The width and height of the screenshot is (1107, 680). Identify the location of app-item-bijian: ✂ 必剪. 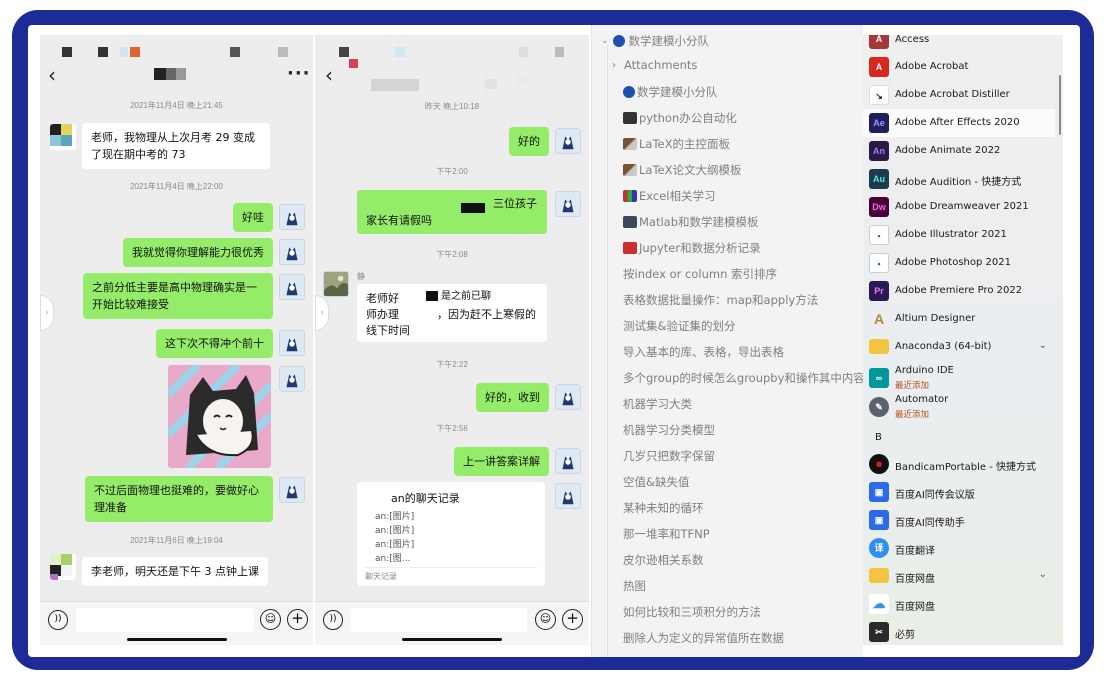
(963, 631).